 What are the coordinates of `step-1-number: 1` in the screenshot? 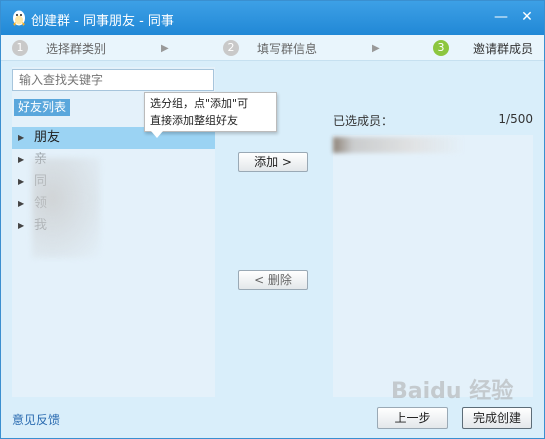 It's located at (20, 48).